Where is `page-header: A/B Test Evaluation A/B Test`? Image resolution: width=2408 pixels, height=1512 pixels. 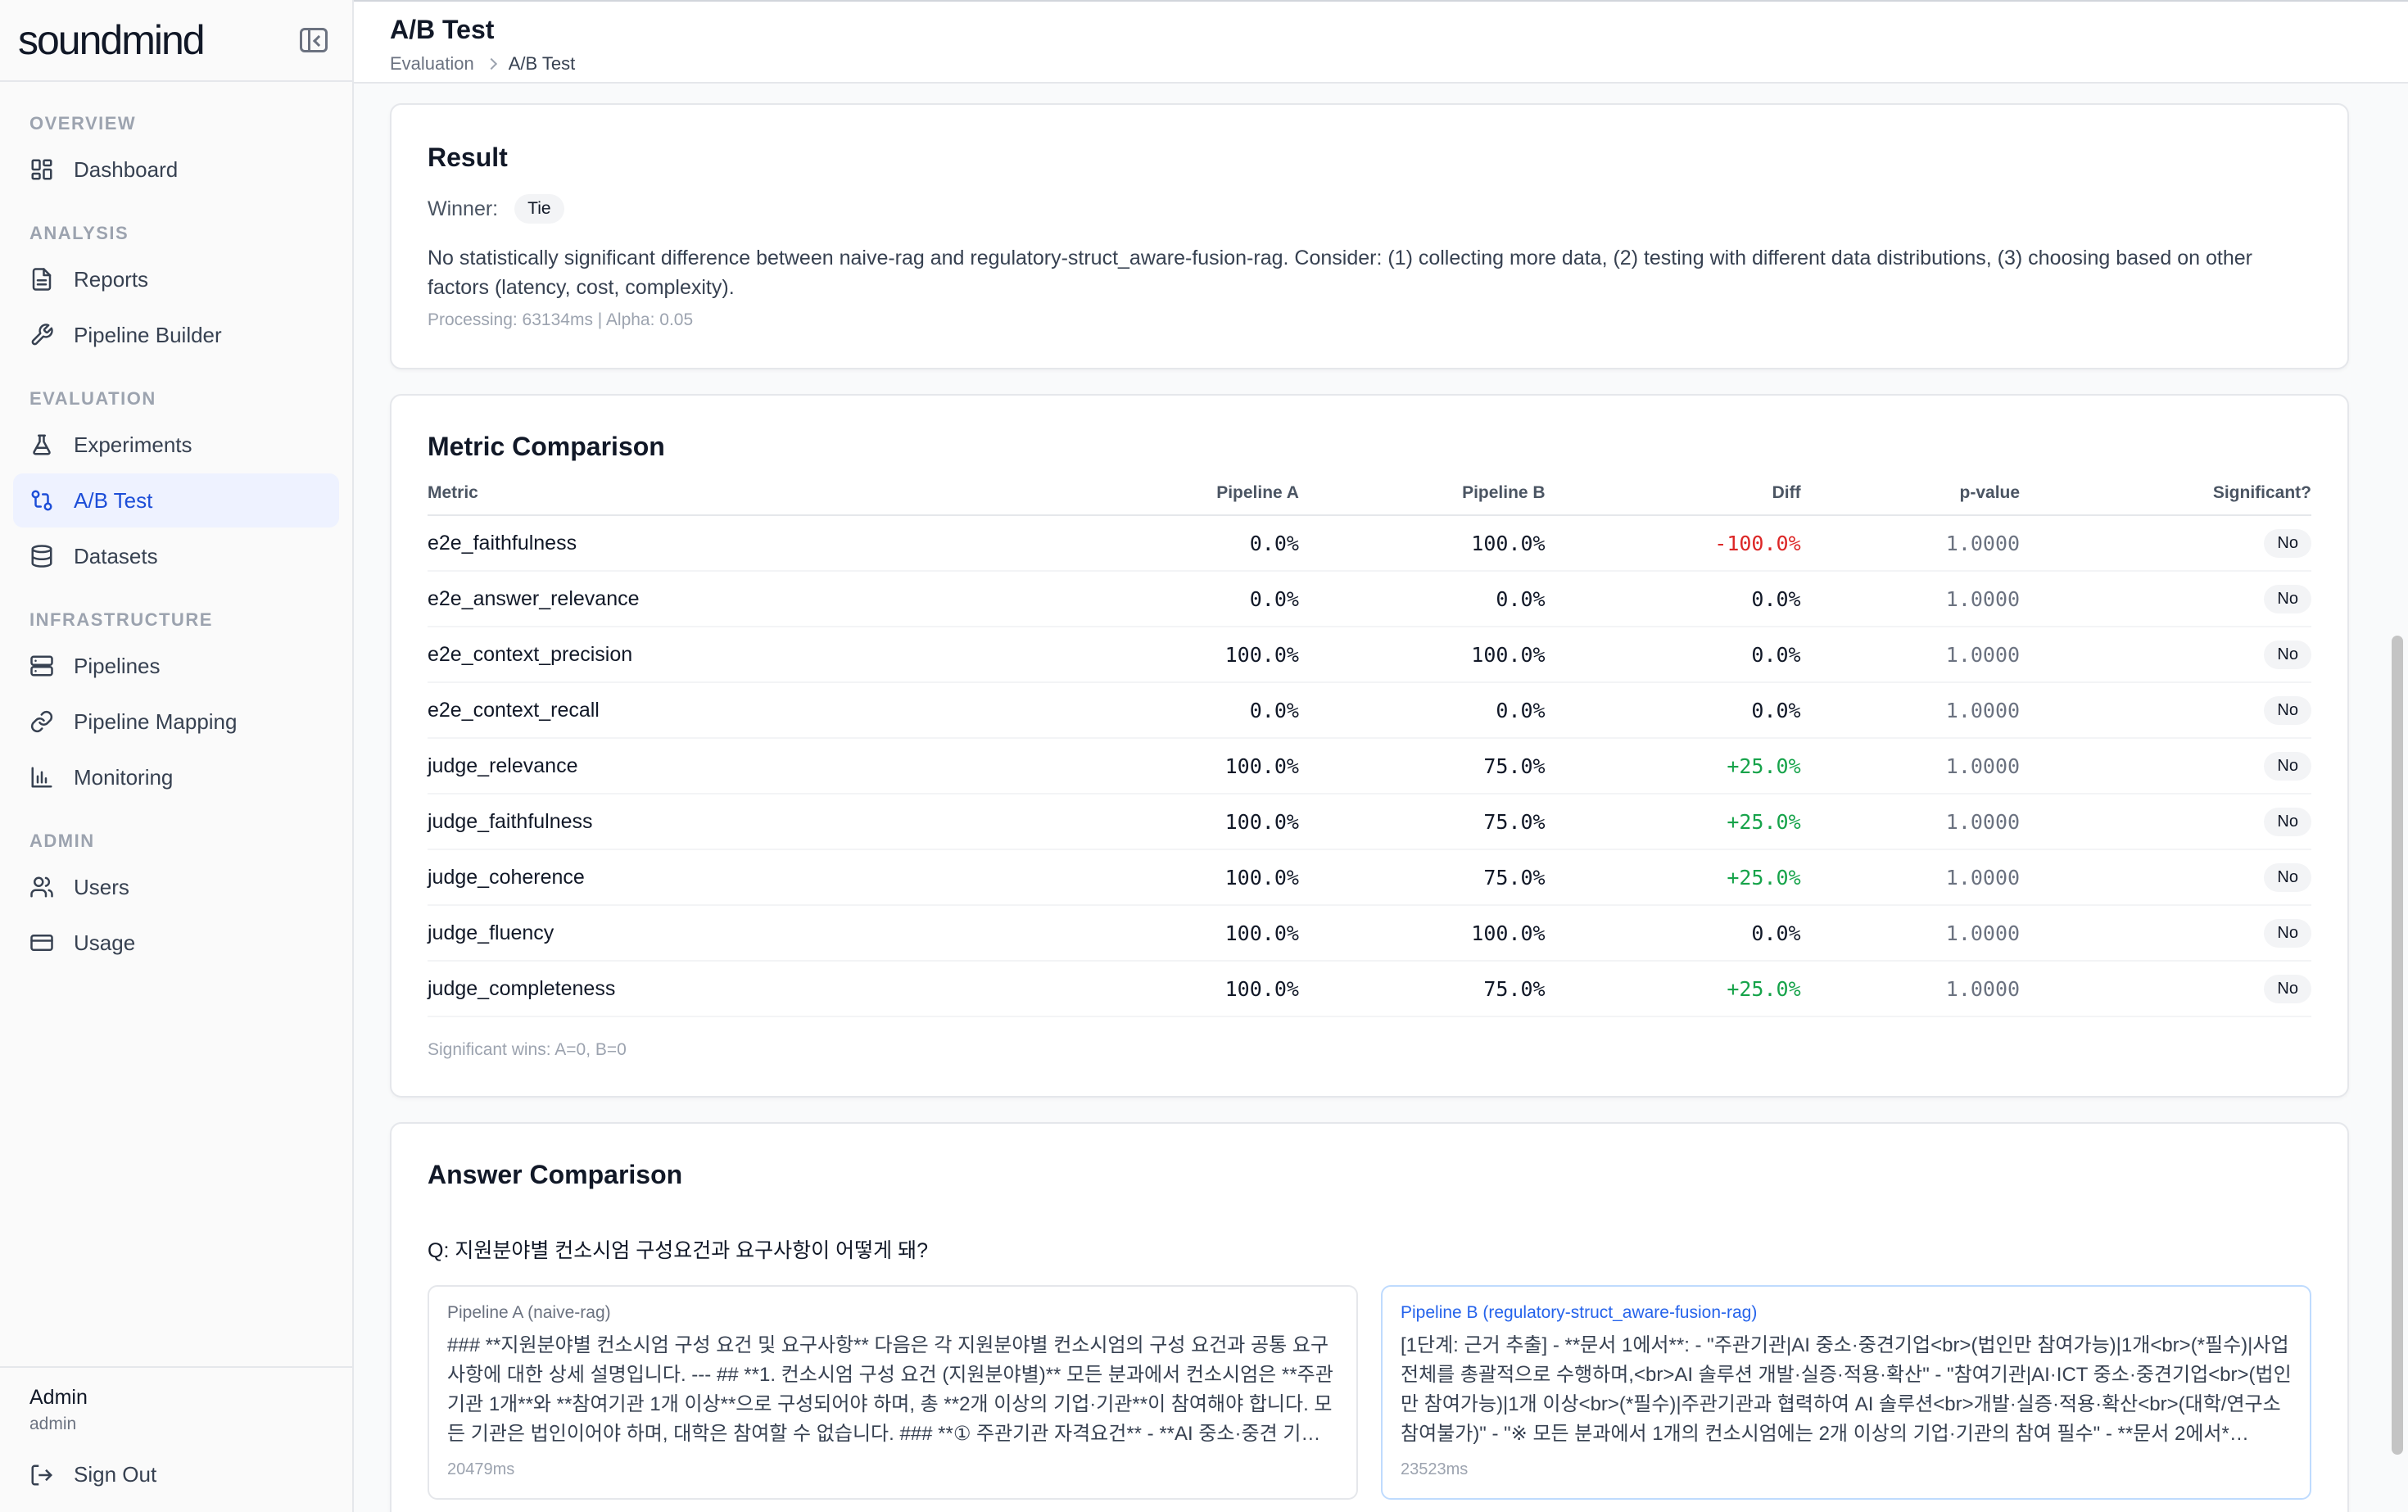
page-header: A/B Test Evaluation A/B Test is located at coordinates (1381, 43).